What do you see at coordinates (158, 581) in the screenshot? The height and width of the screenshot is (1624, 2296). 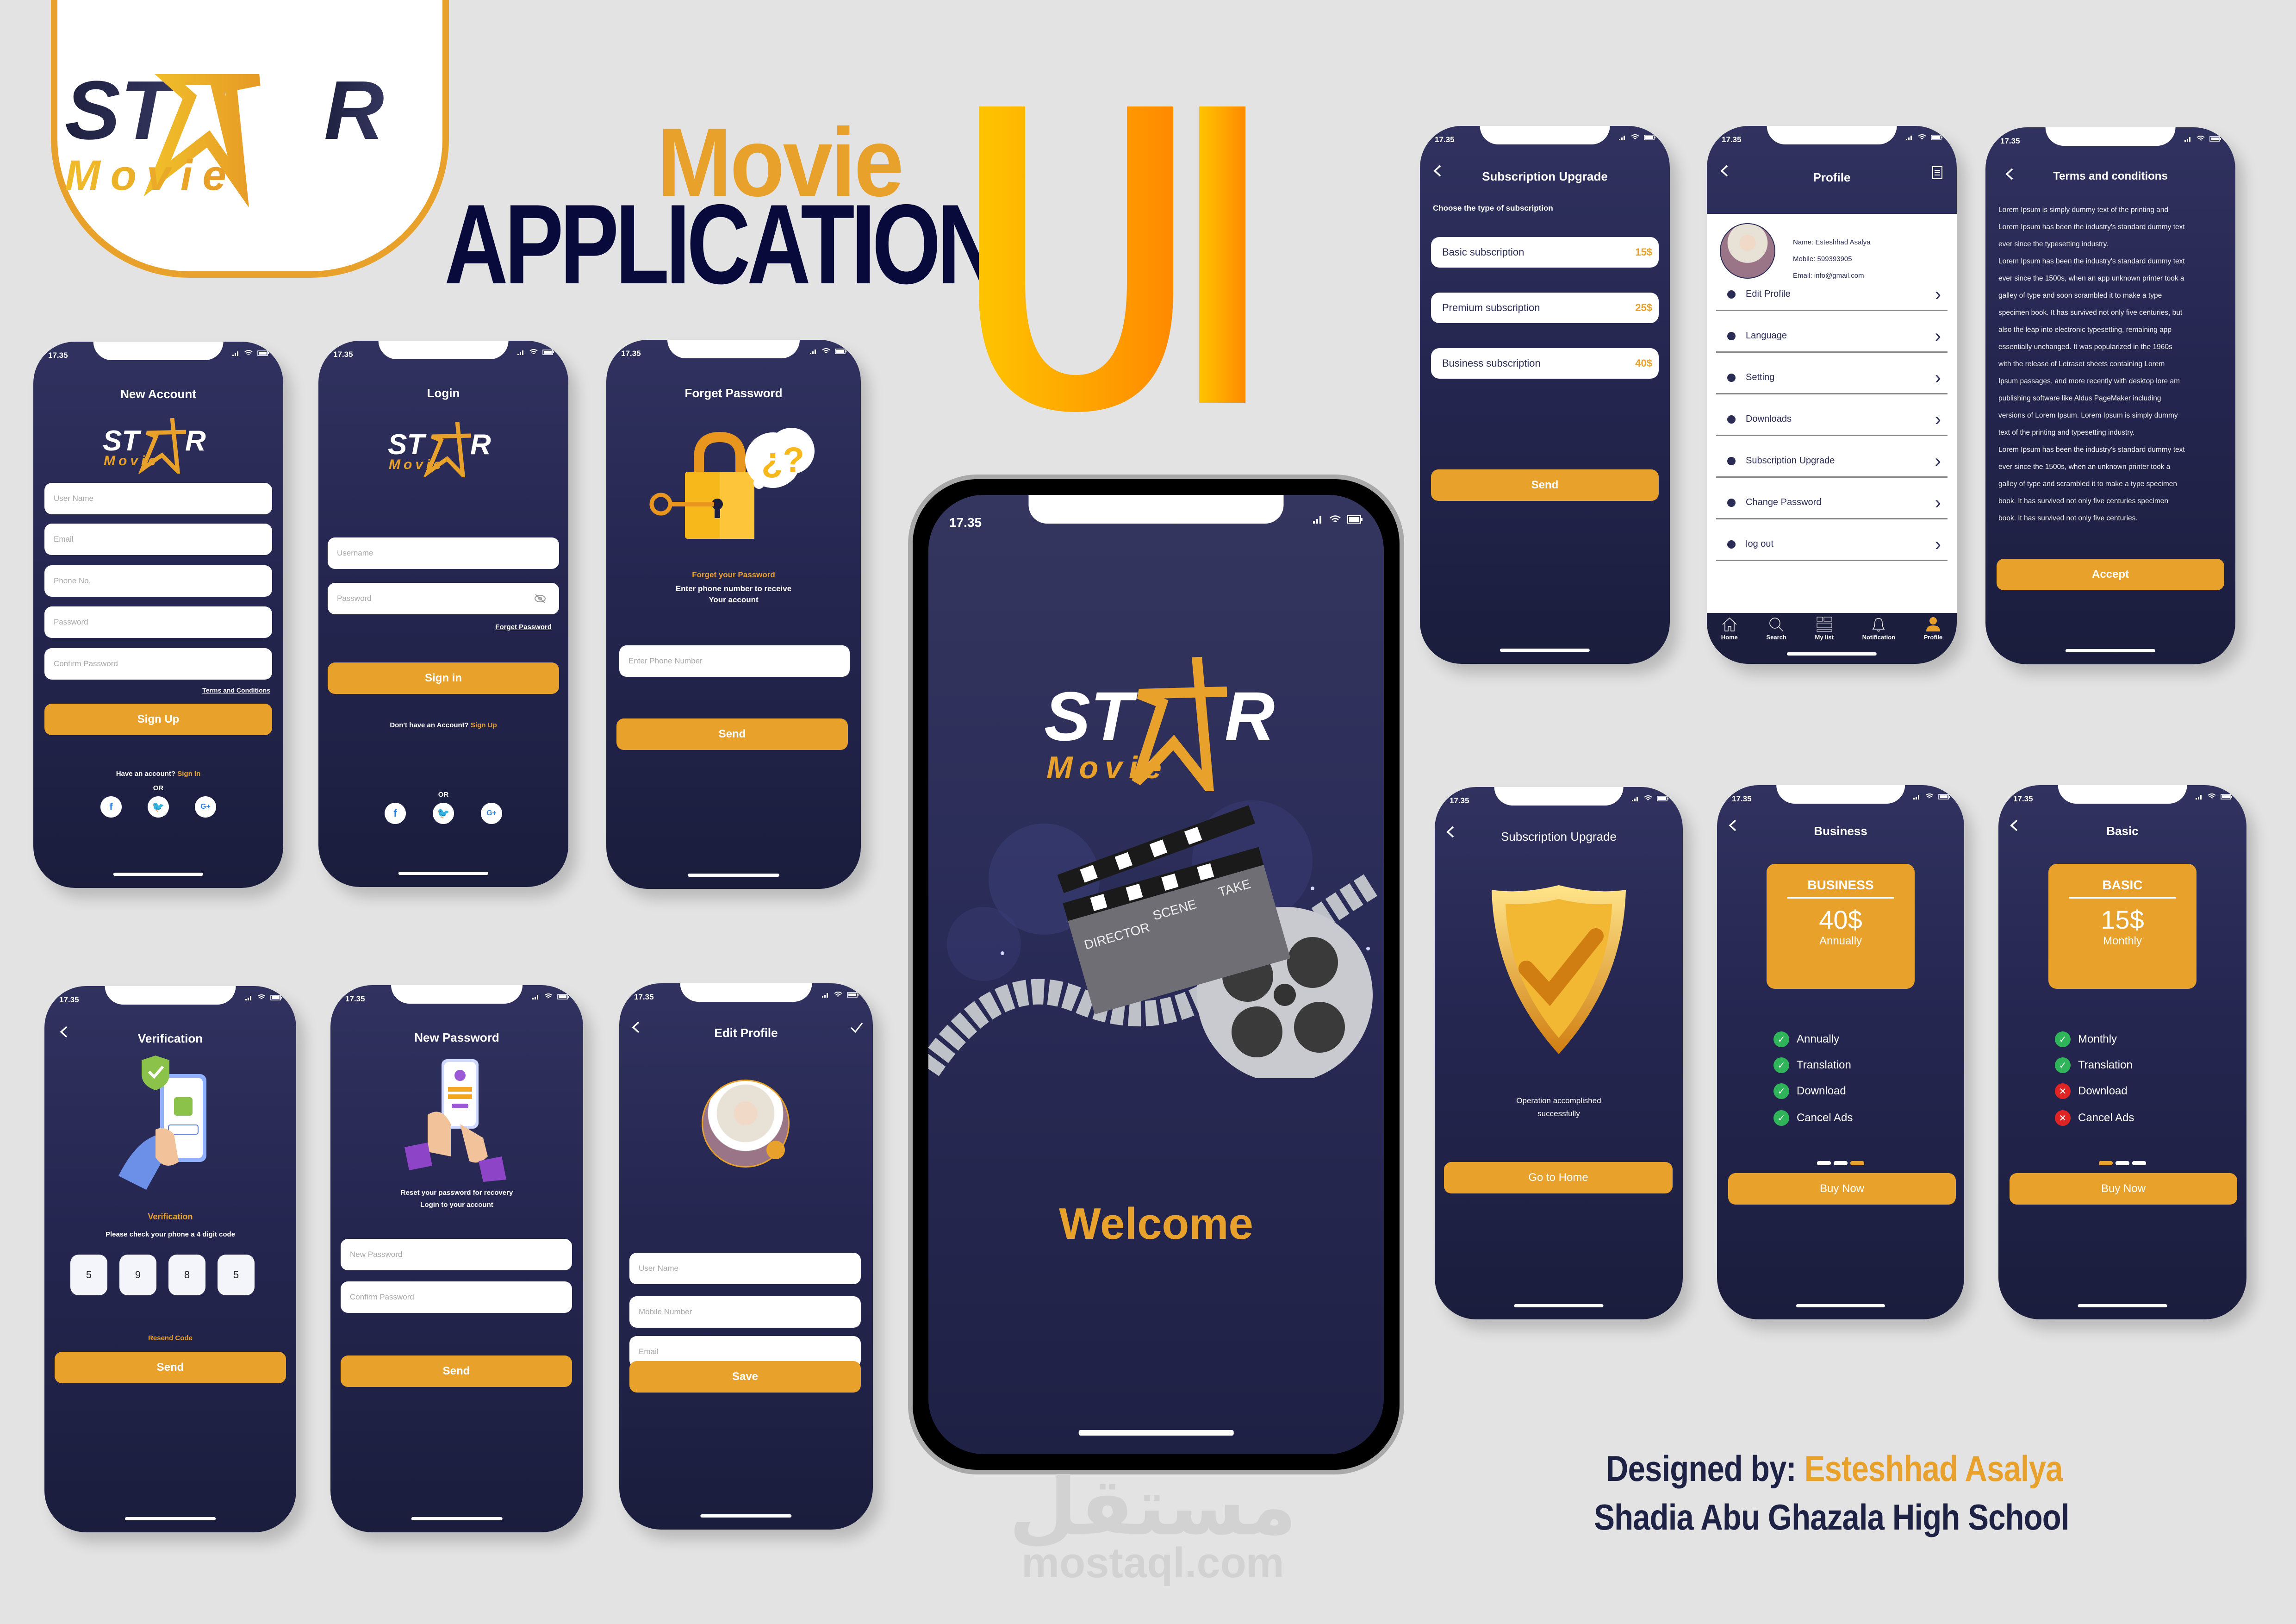 I see `phone-field` at bounding box center [158, 581].